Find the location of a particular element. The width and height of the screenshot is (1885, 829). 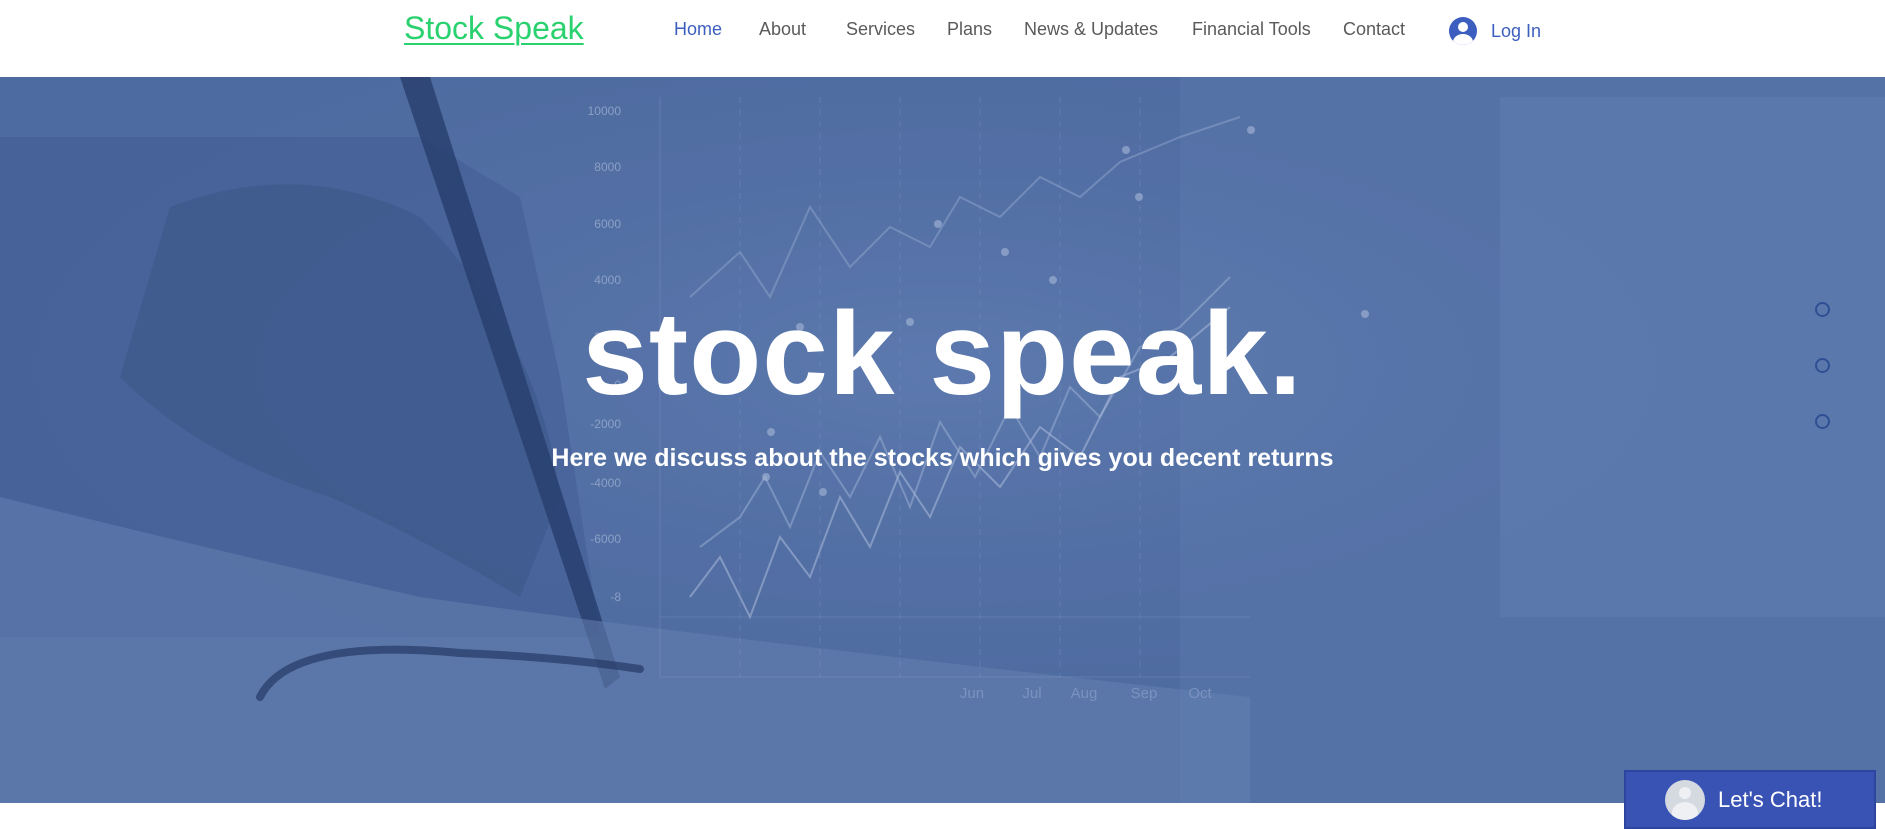

login-button: Log In is located at coordinates (1495, 31).